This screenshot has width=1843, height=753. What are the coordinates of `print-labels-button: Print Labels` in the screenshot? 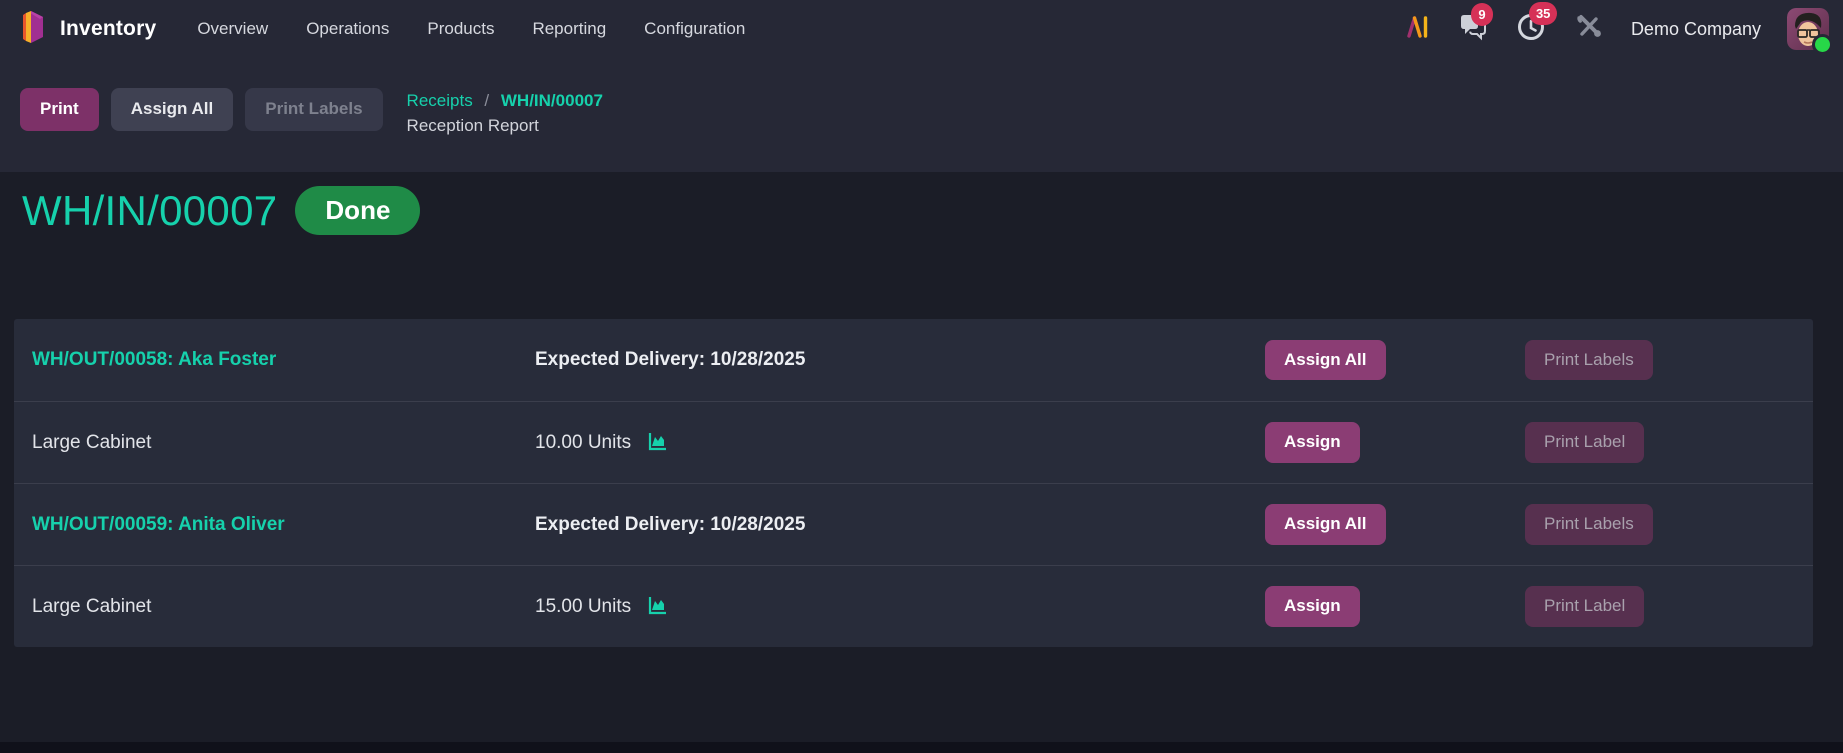 It's located at (314, 109).